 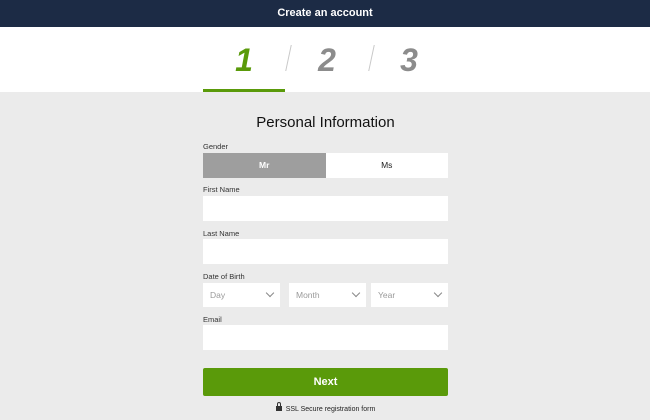 I want to click on dob-label: Date of Birth, so click(x=224, y=276).